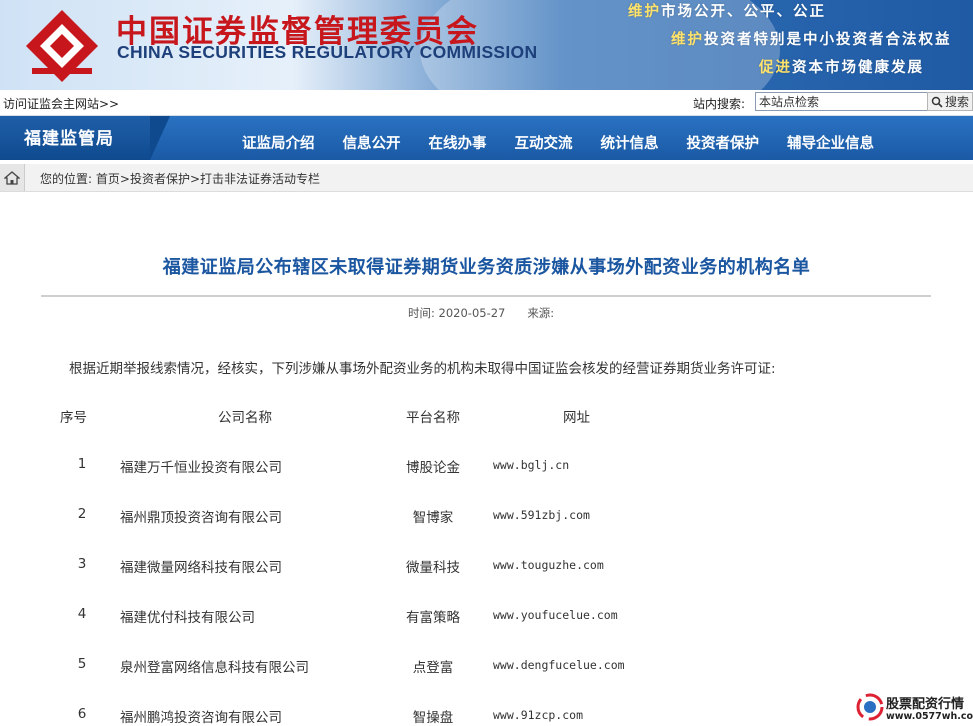  I want to click on breadcrumb-current: 打击非法证券活动专栏, so click(260, 179).